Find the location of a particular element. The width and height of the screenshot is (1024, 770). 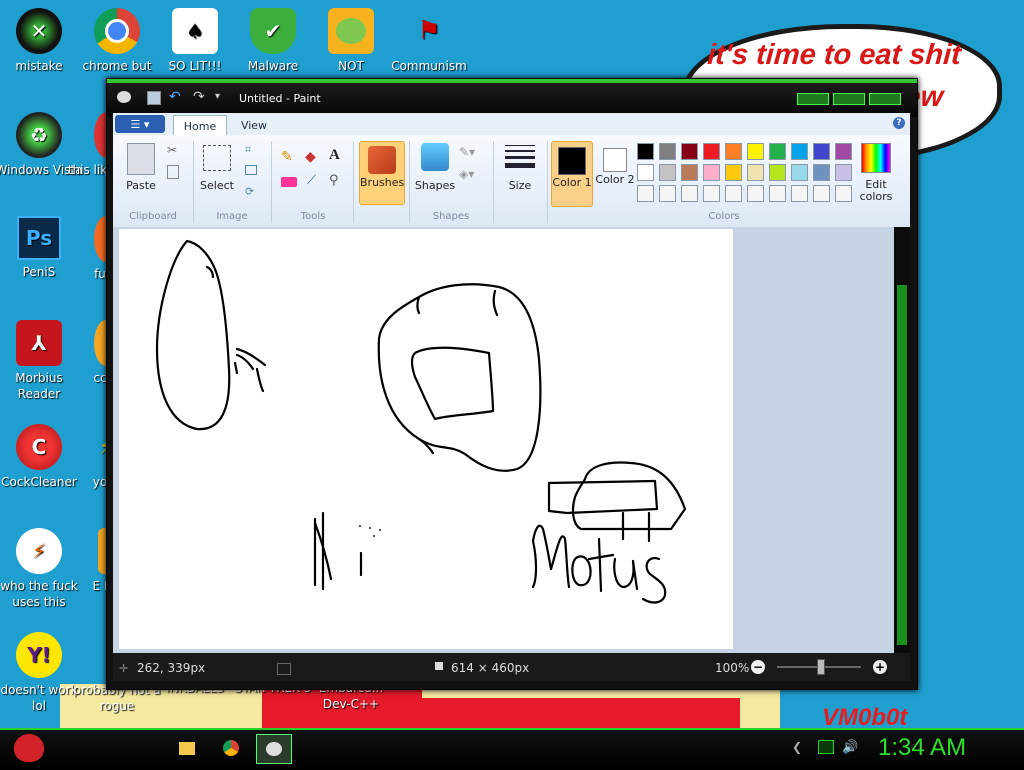

network-icon is located at coordinates (826, 747).